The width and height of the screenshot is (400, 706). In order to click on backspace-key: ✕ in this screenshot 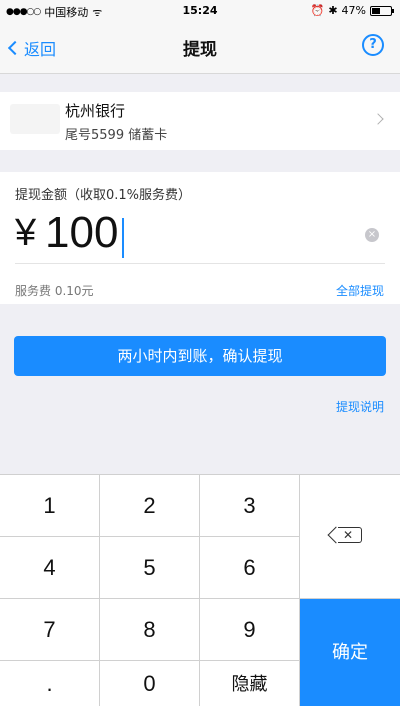, I will do `click(350, 537)`.